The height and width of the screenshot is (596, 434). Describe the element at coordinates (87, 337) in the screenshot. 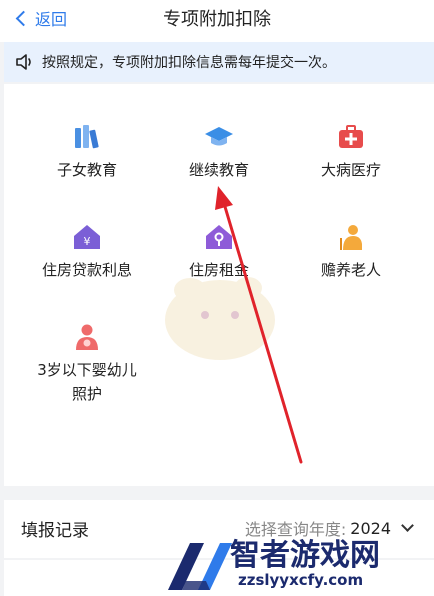

I see `mother-baby-icon` at that location.